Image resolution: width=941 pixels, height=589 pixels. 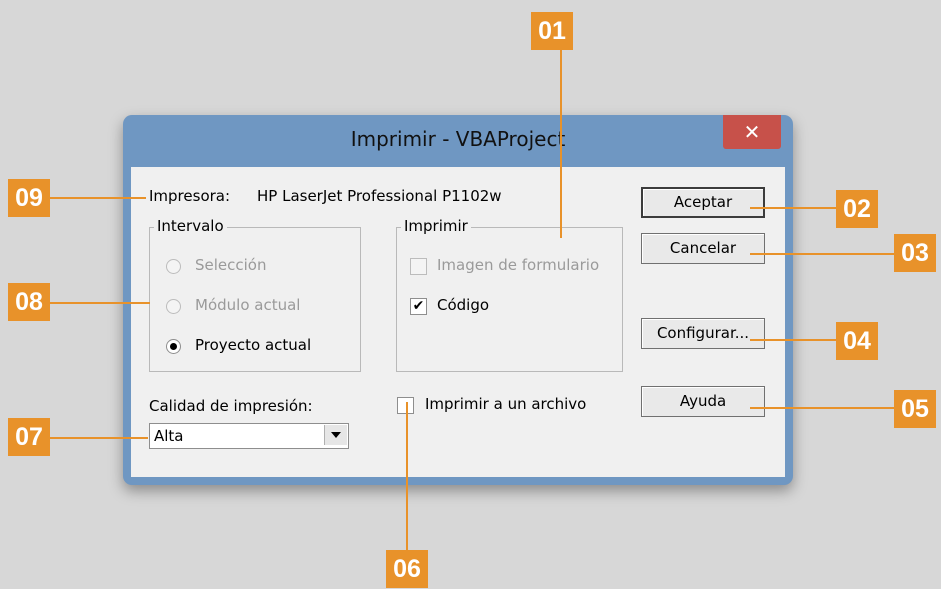 I want to click on callout-06-badge: 06, so click(x=407, y=569).